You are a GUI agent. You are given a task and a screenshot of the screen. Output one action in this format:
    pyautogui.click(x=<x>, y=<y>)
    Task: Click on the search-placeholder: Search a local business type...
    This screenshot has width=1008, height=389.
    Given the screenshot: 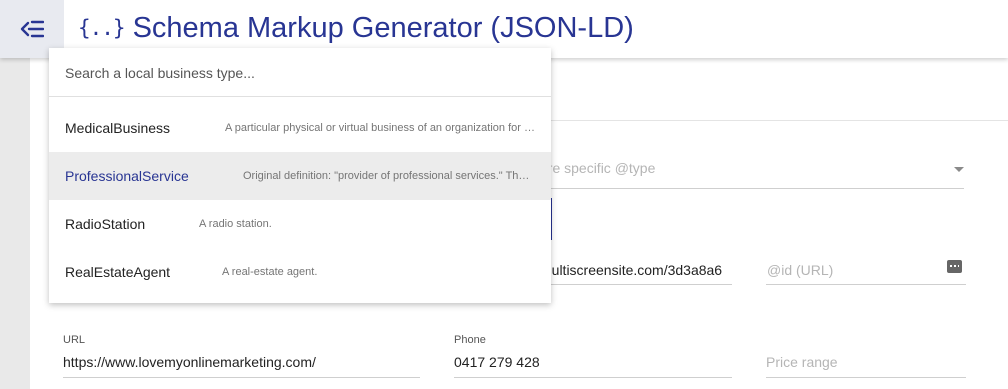 What is the action you would take?
    pyautogui.click(x=160, y=73)
    